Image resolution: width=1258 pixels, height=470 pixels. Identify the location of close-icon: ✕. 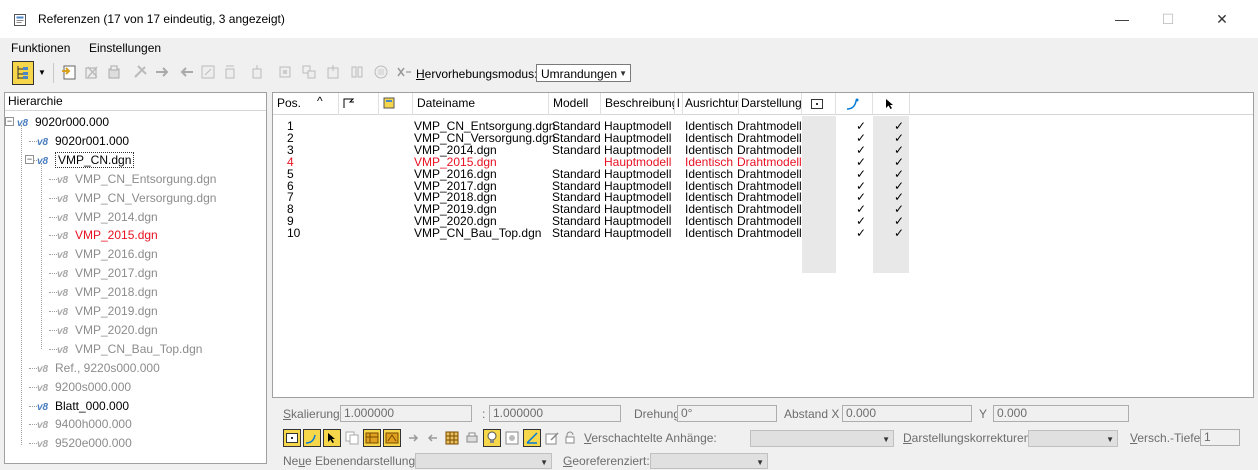
(1222, 18).